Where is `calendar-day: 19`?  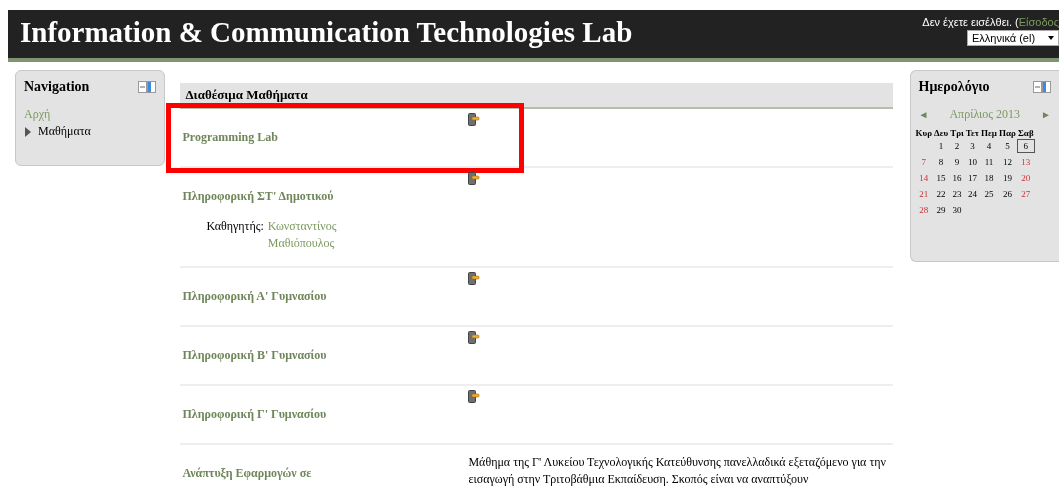 calendar-day: 19 is located at coordinates (1007, 178).